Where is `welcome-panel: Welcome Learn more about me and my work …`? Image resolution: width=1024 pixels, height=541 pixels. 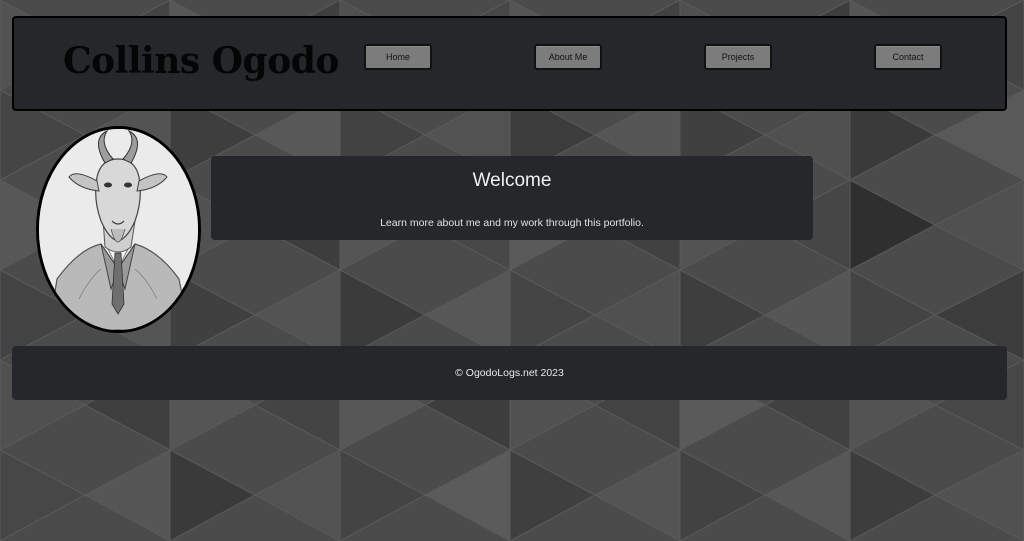 welcome-panel: Welcome Learn more about me and my work … is located at coordinates (512, 198).